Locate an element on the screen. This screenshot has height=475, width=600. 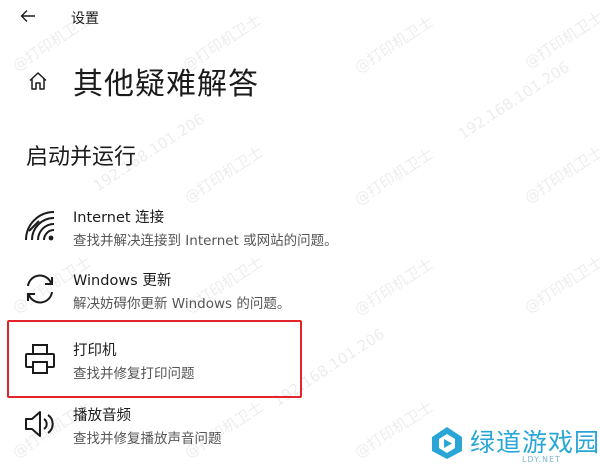
window-title: 设置 is located at coordinates (85, 19).